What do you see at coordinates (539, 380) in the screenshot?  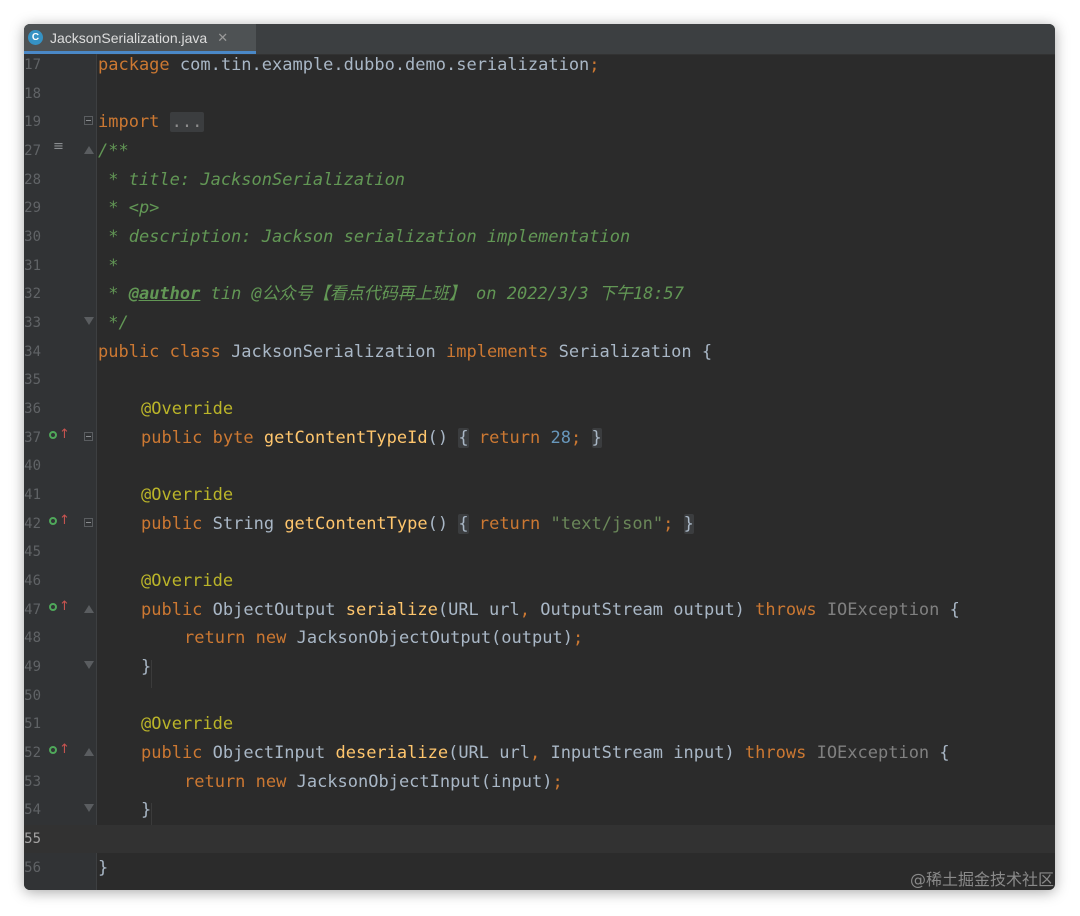 I see `code-line: 35` at bounding box center [539, 380].